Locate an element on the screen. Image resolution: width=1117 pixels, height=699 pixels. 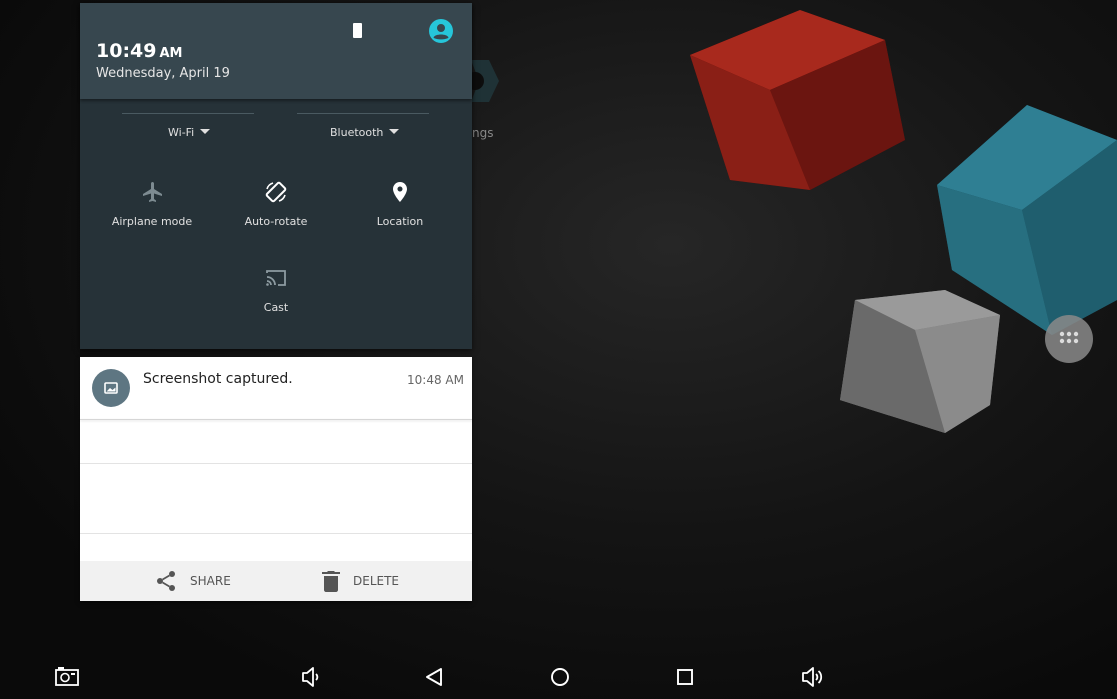
notification-title: Screenshot captured. is located at coordinates (218, 379).